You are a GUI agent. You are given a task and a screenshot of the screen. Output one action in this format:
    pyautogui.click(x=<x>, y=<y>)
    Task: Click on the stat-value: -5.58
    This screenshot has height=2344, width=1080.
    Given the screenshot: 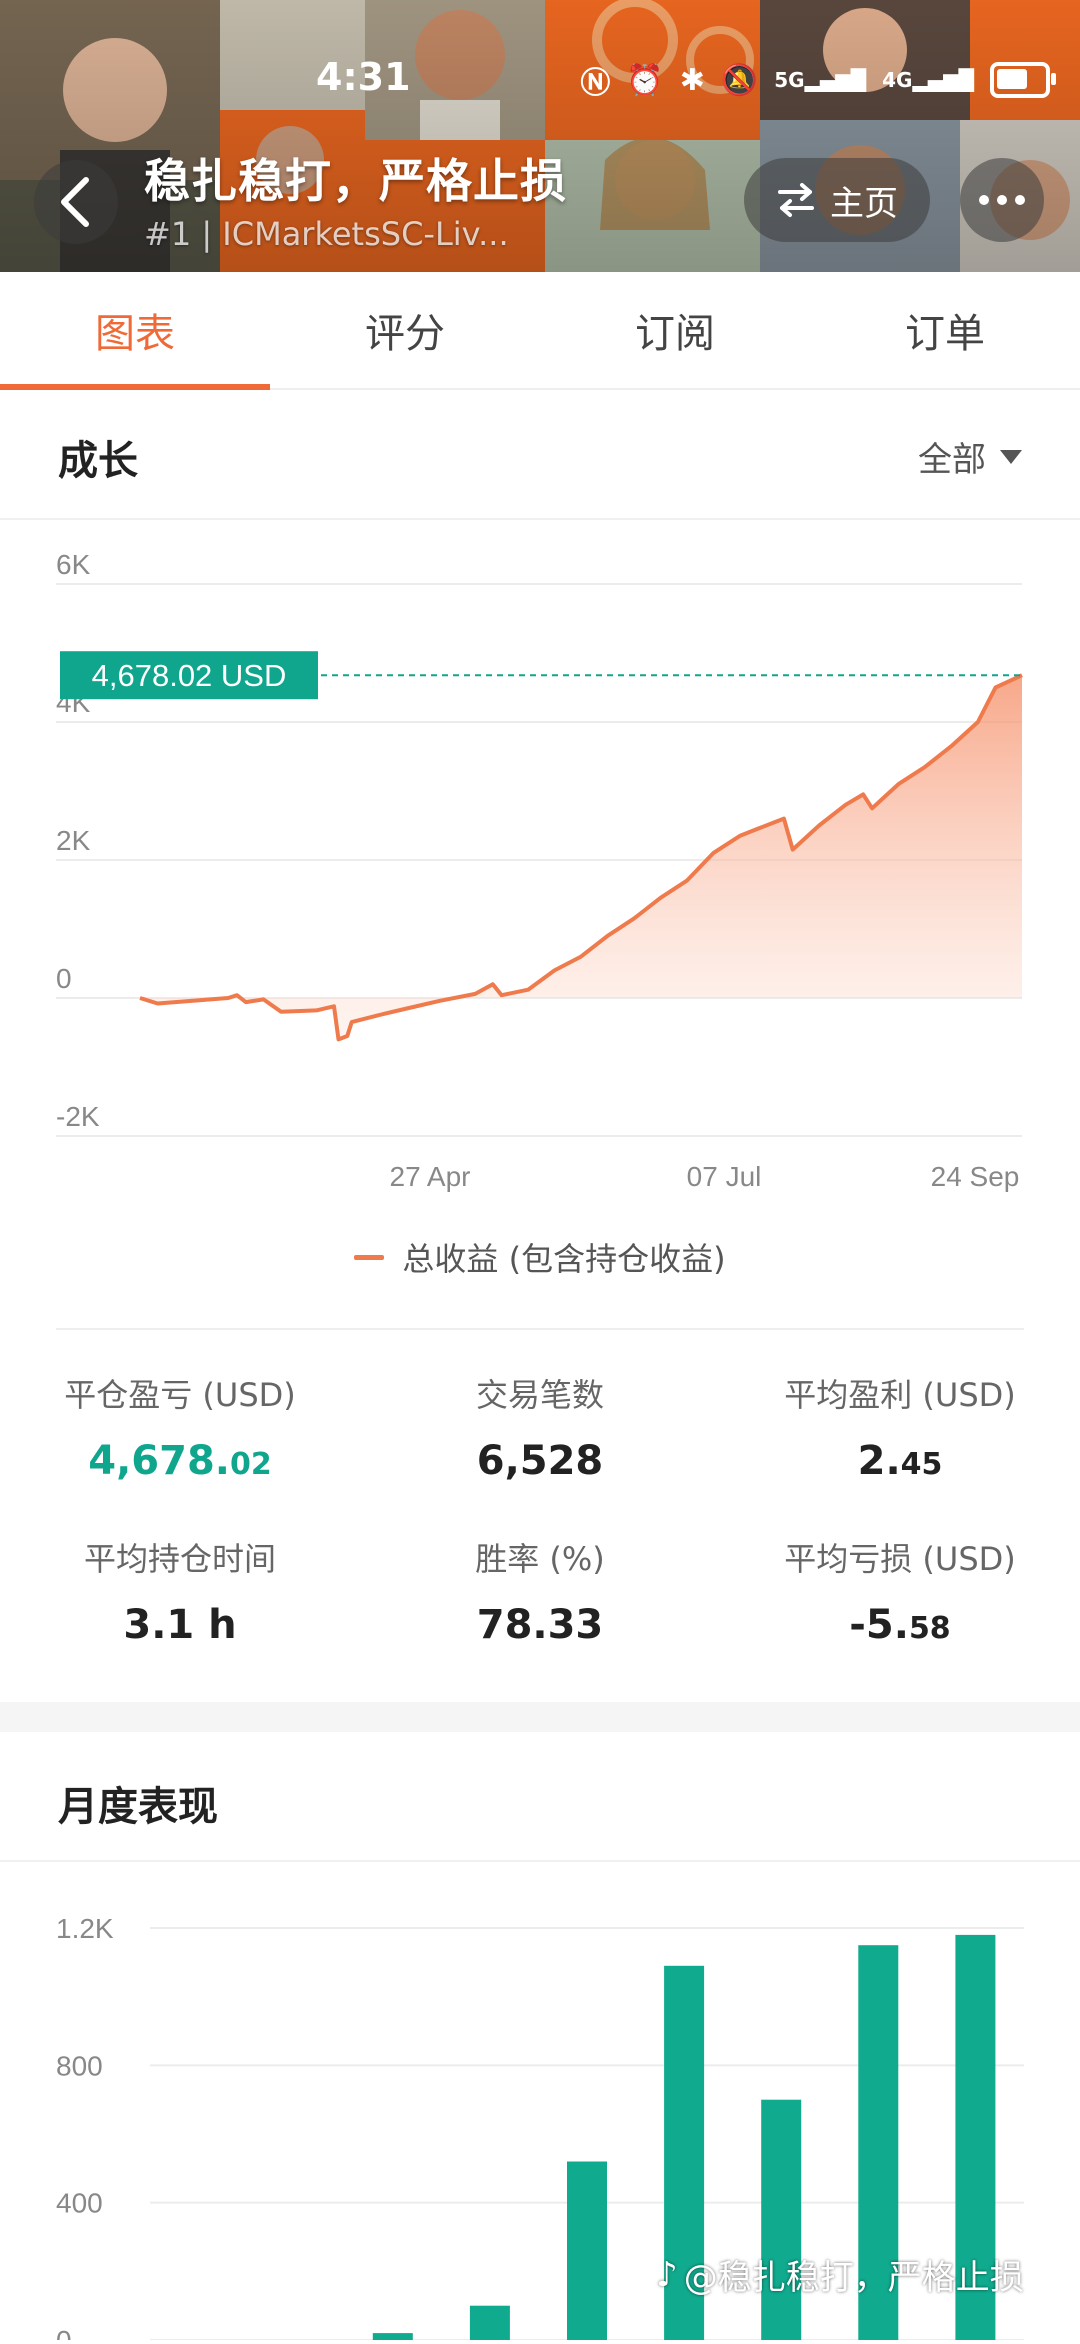 What is the action you would take?
    pyautogui.click(x=900, y=1625)
    